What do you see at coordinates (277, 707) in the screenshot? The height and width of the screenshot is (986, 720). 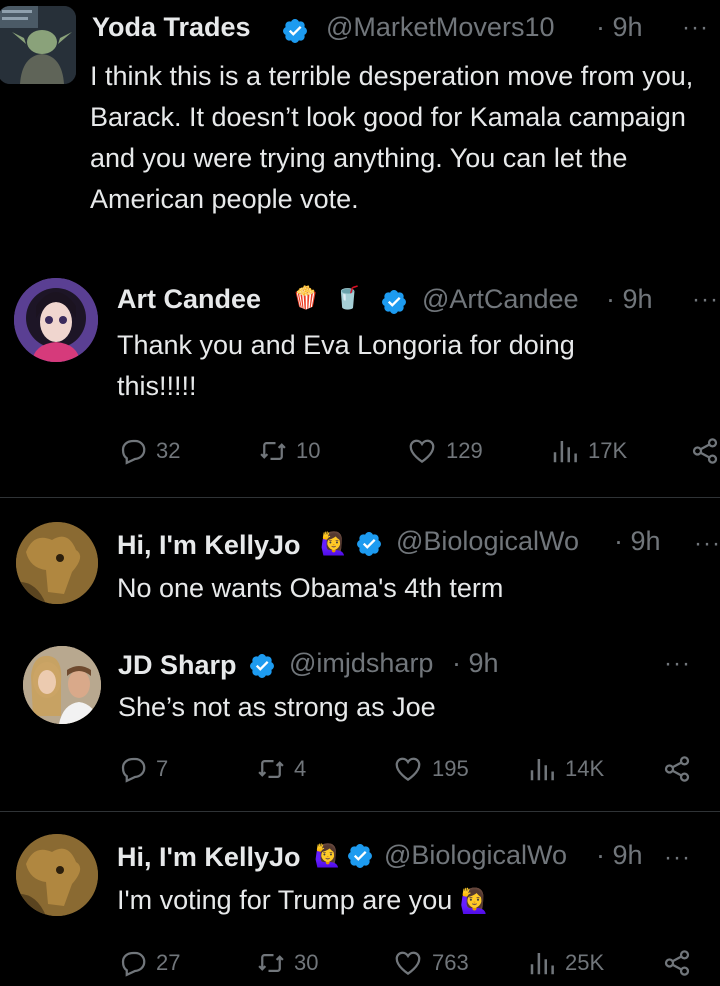 I see `tweet-text: She’s not as strong as Joe` at bounding box center [277, 707].